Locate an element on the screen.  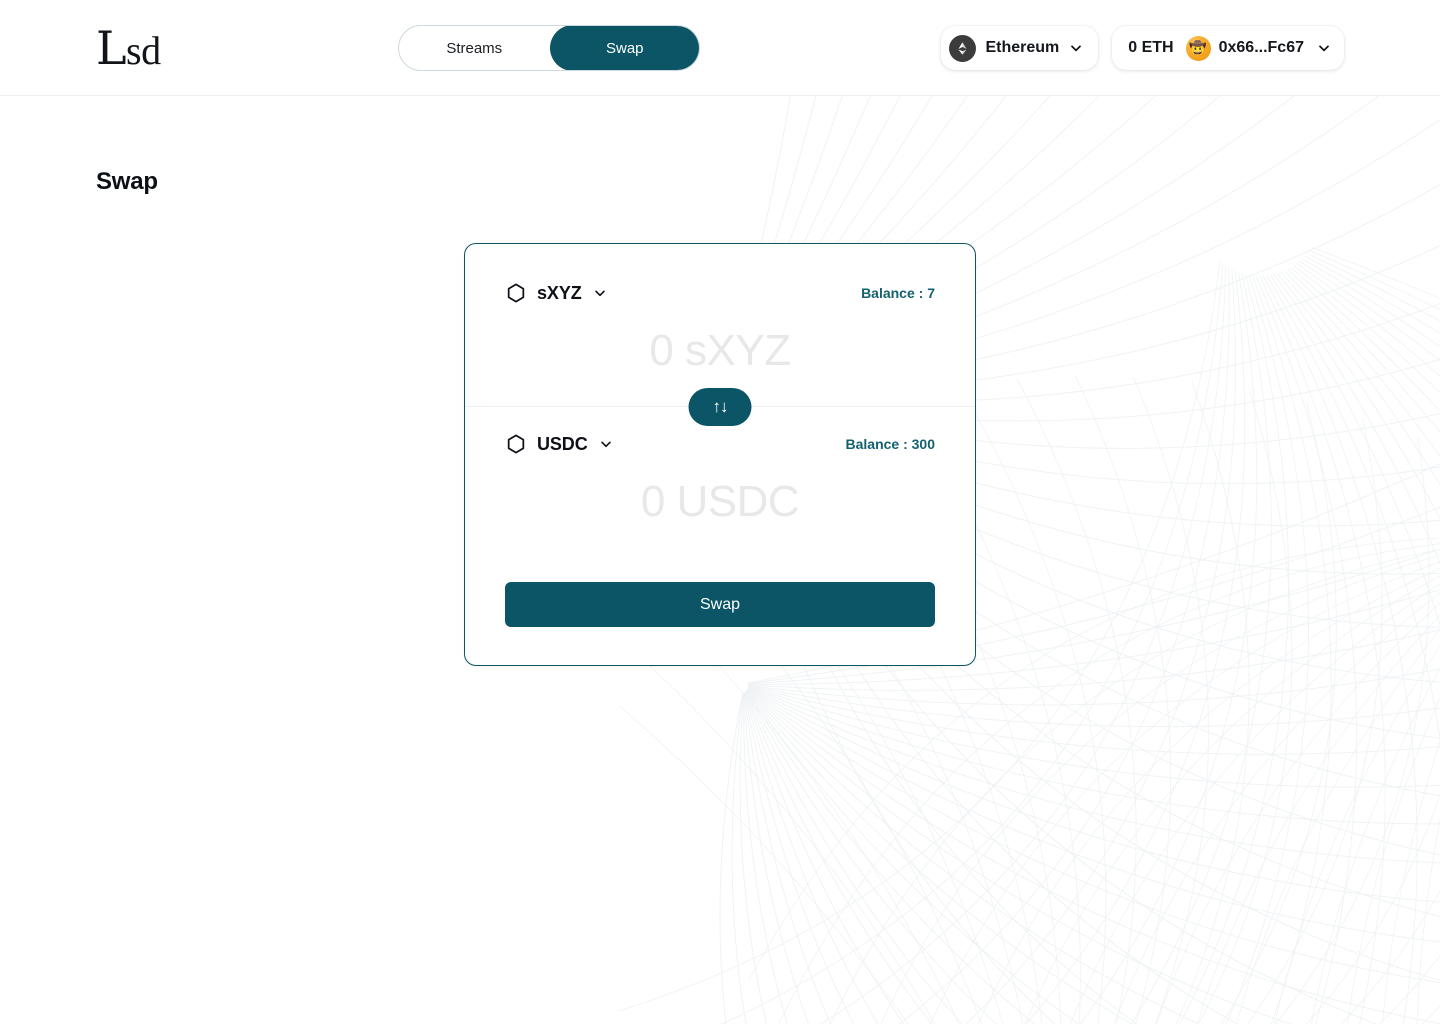
to-token-symbol: USDC is located at coordinates (562, 443).